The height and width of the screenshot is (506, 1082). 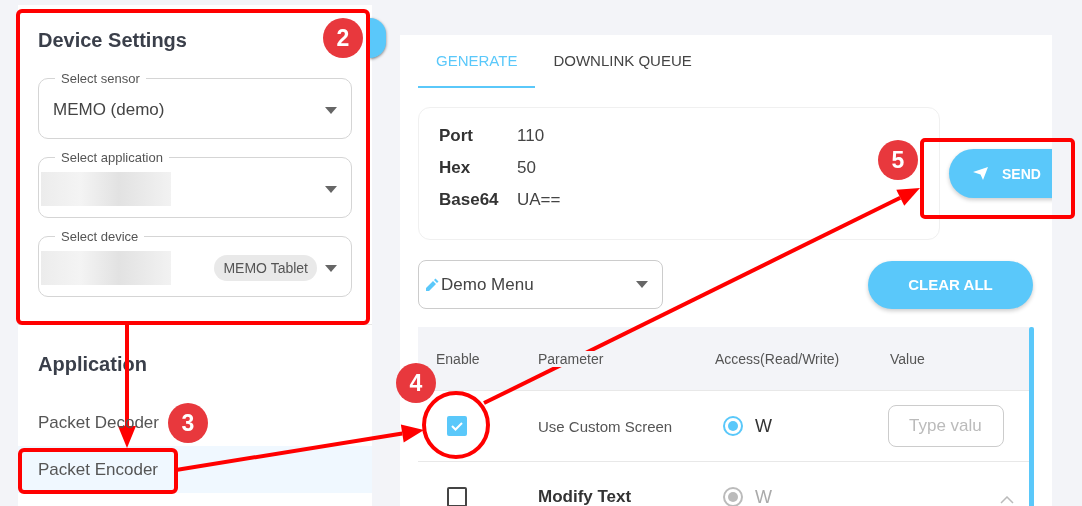 I want to click on field-label: Base64, so click(x=469, y=200).